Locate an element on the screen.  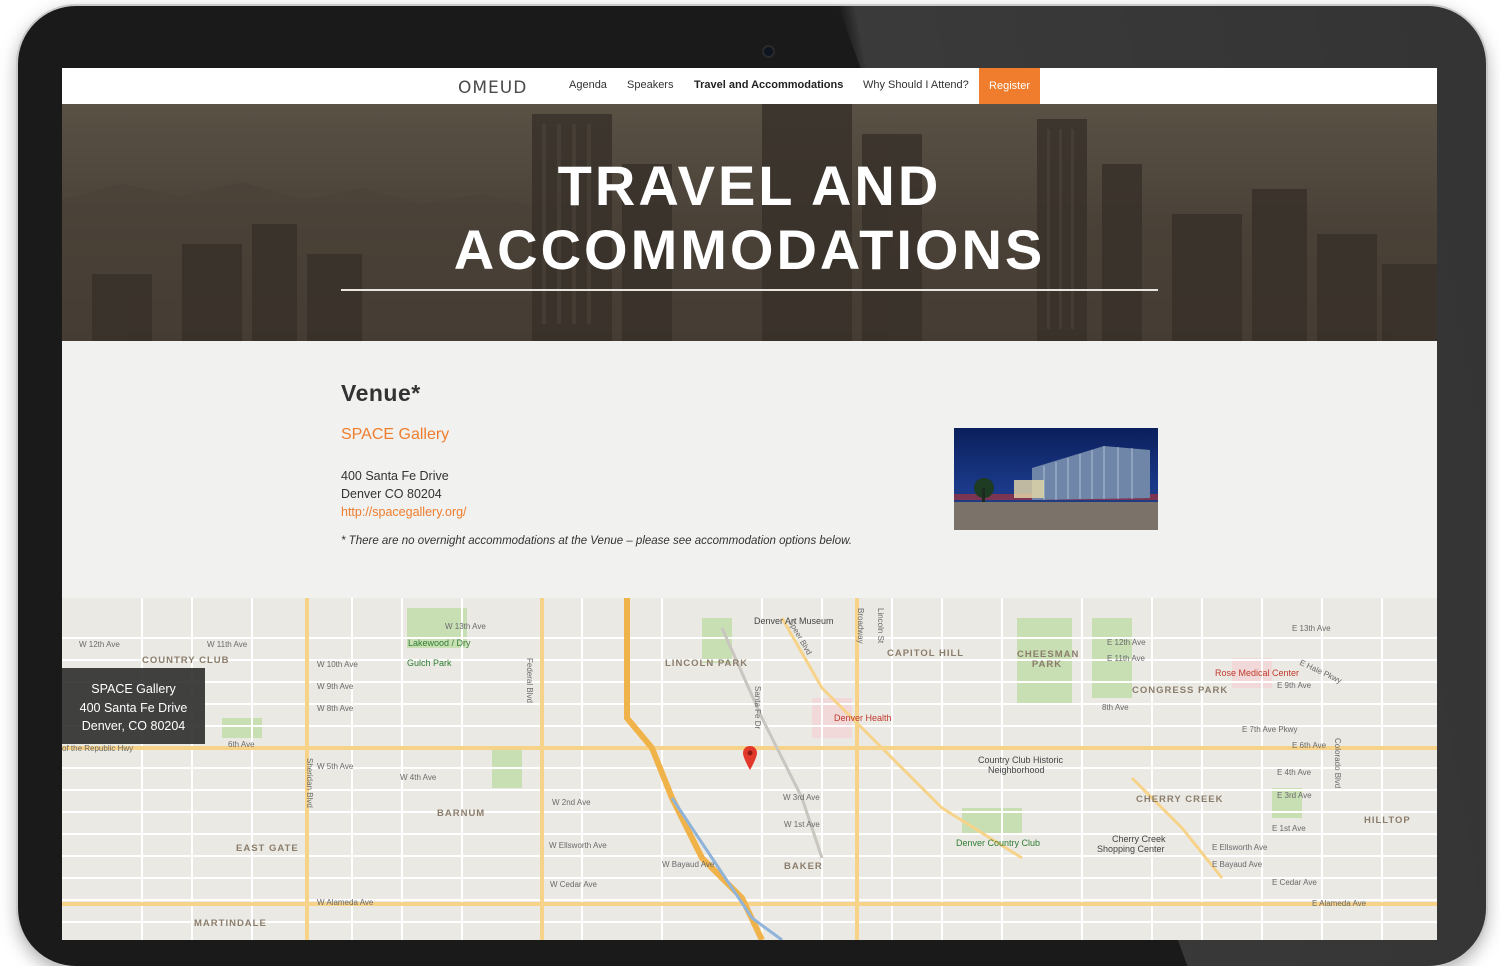
street-label: Santa Fe Dr is located at coordinates (757, 708).